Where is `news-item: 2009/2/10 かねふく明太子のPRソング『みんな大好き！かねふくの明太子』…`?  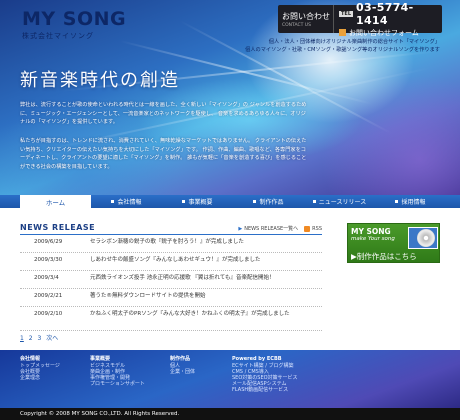
news-item: 2009/2/10 かねふく明太子のPRソング『みんな大好き！かねふくの明太子』… is located at coordinates (171, 319).